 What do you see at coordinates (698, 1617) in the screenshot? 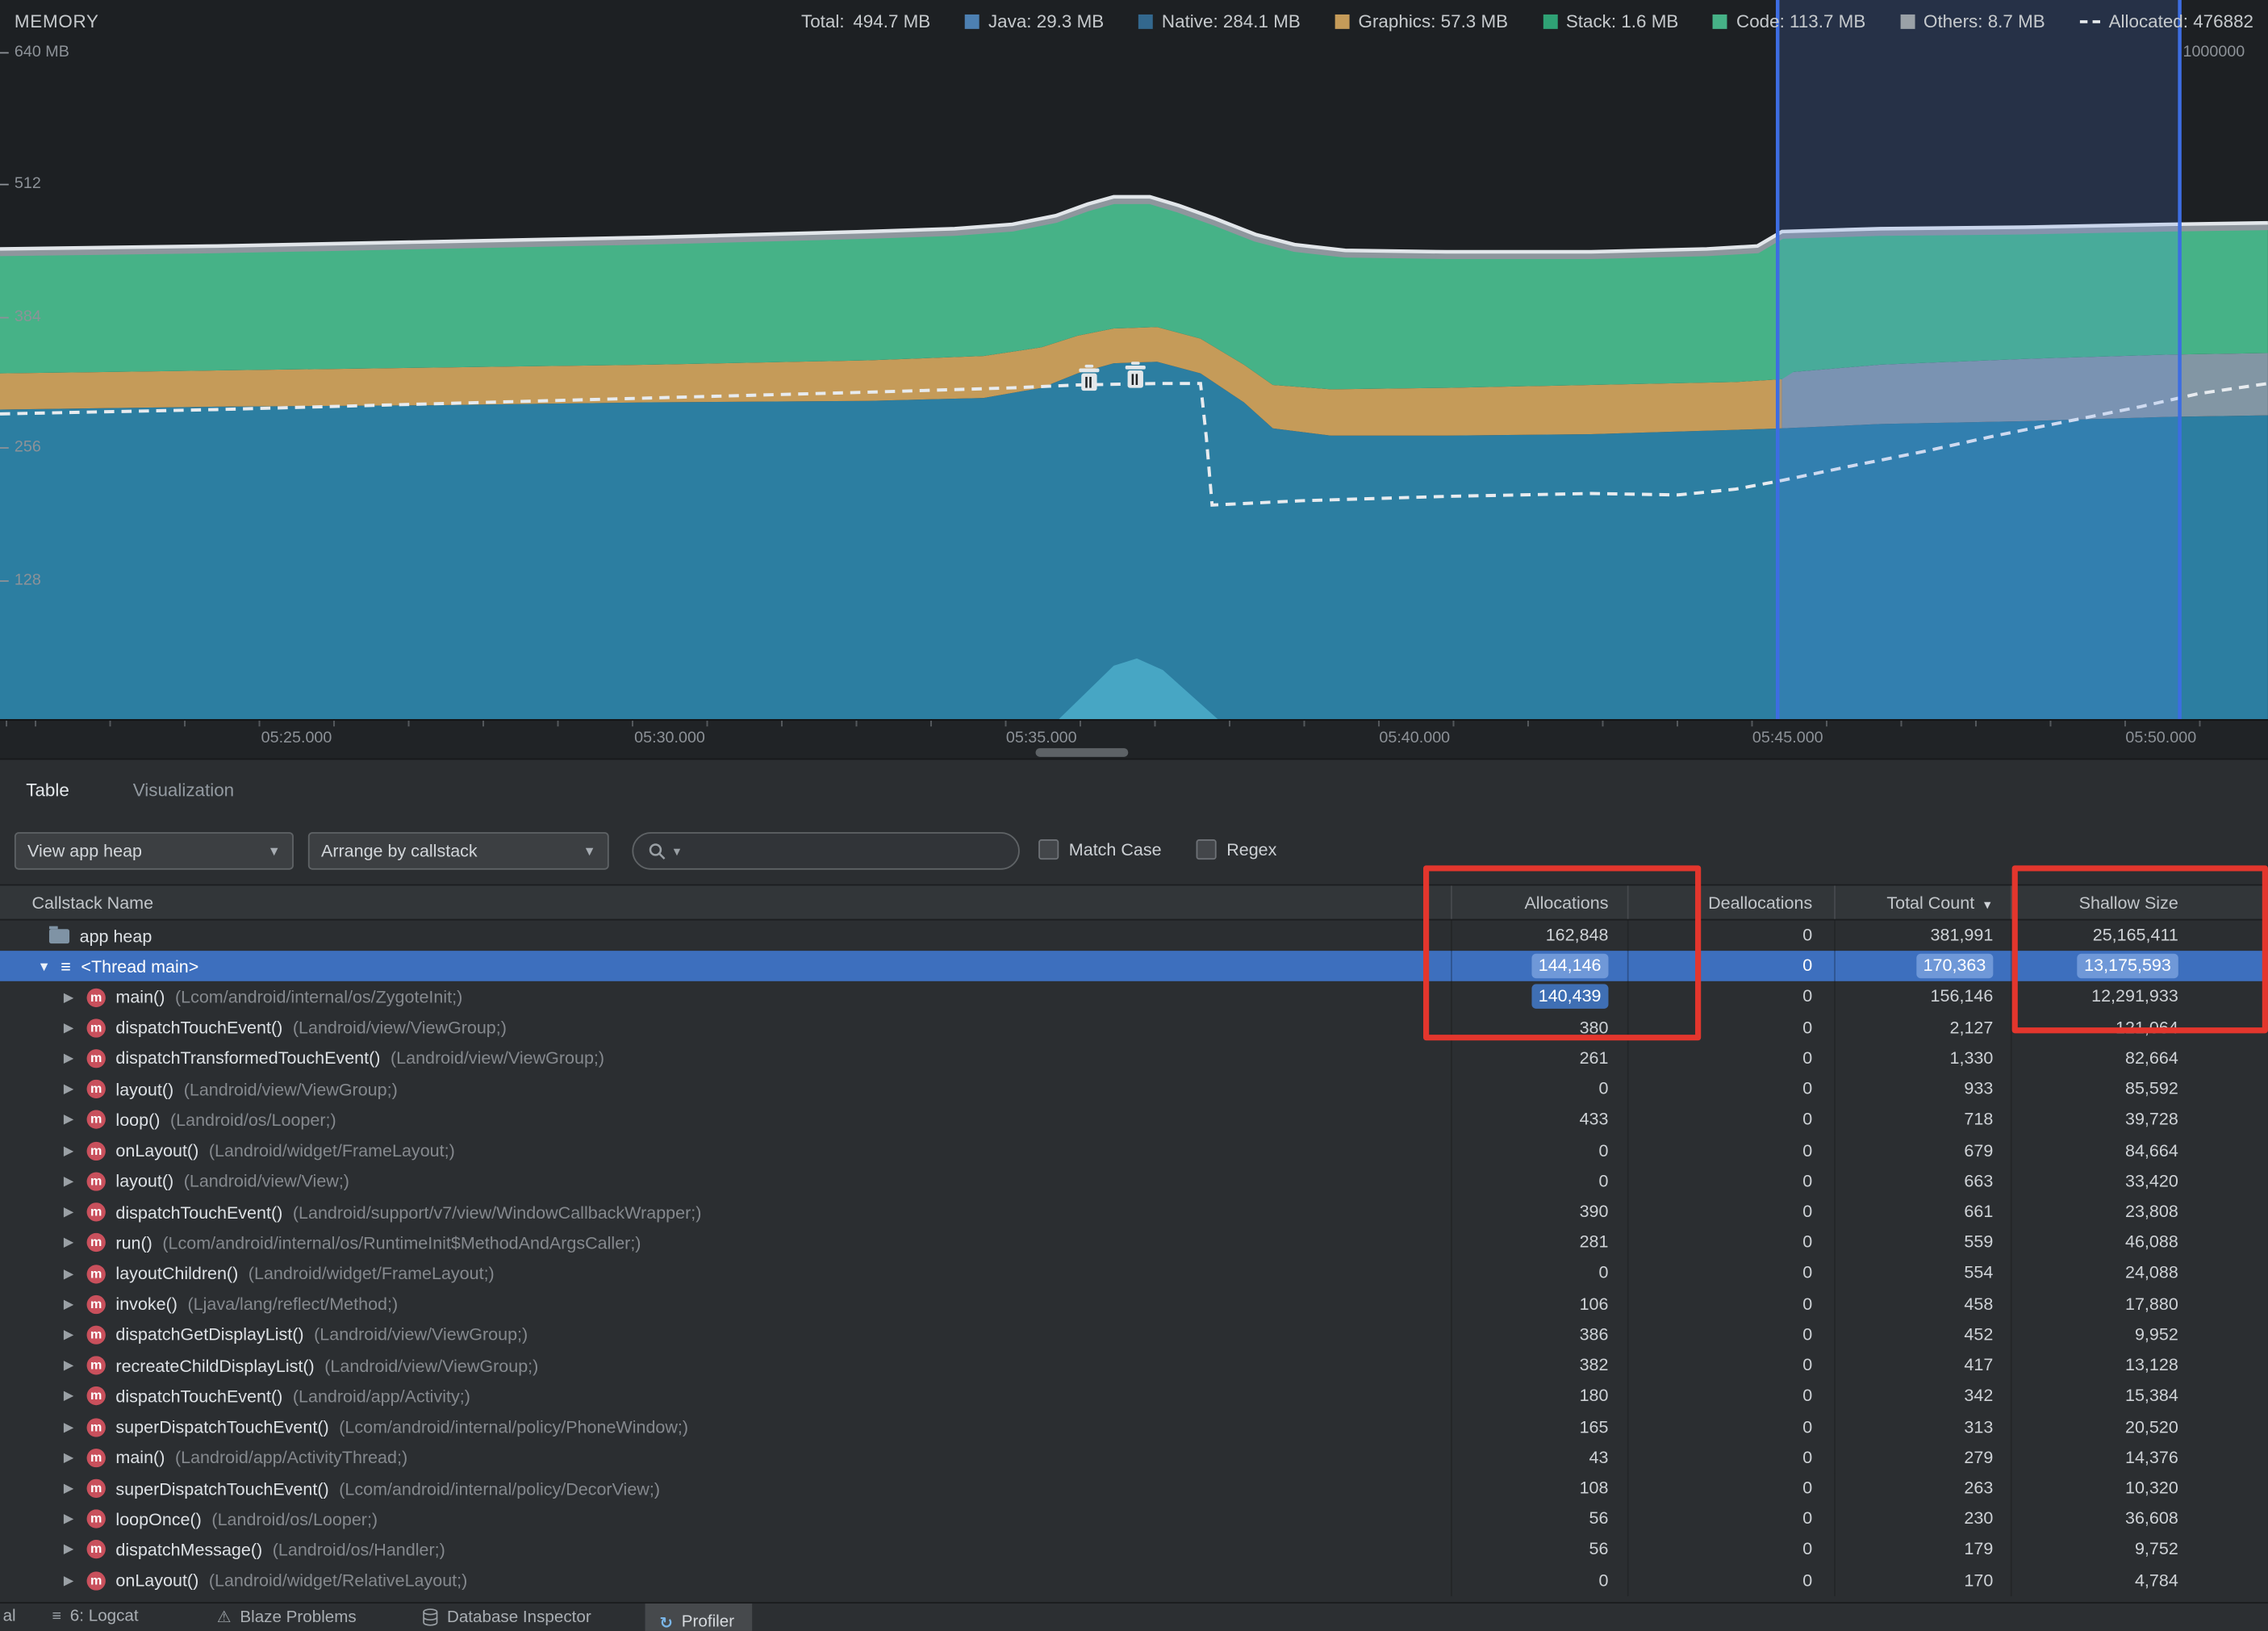
I see `statusbar-tab-profiler: ↻ Profiler` at bounding box center [698, 1617].